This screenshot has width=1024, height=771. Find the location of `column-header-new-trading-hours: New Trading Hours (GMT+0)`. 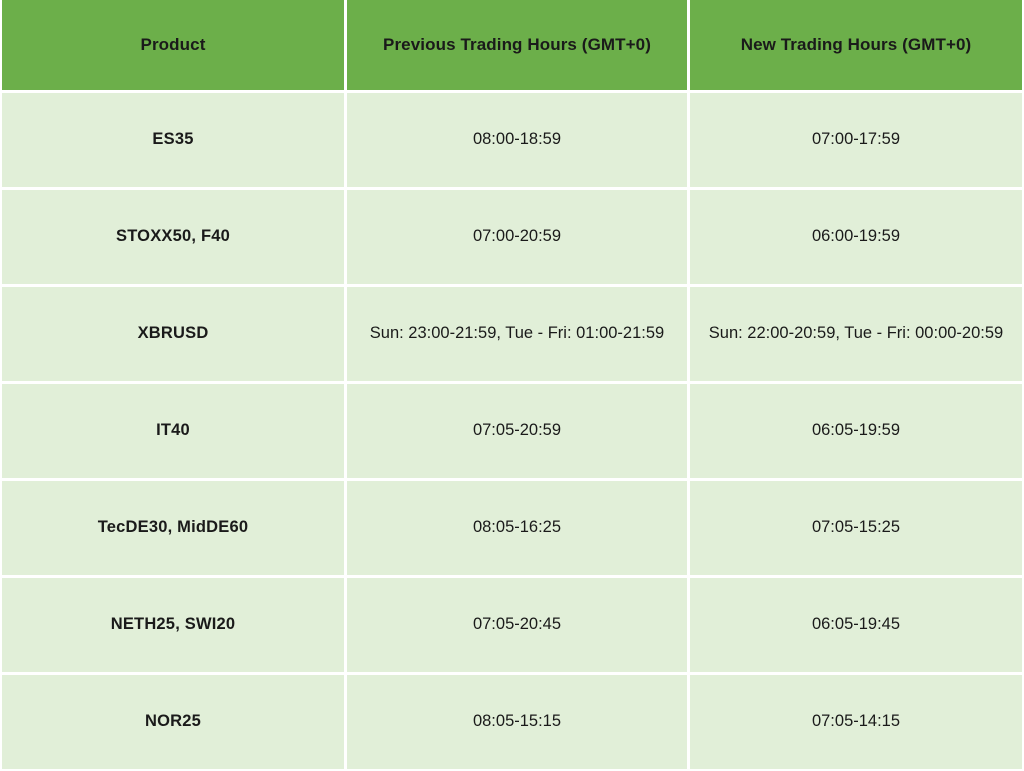

column-header-new-trading-hours: New Trading Hours (GMT+0) is located at coordinates (856, 45).